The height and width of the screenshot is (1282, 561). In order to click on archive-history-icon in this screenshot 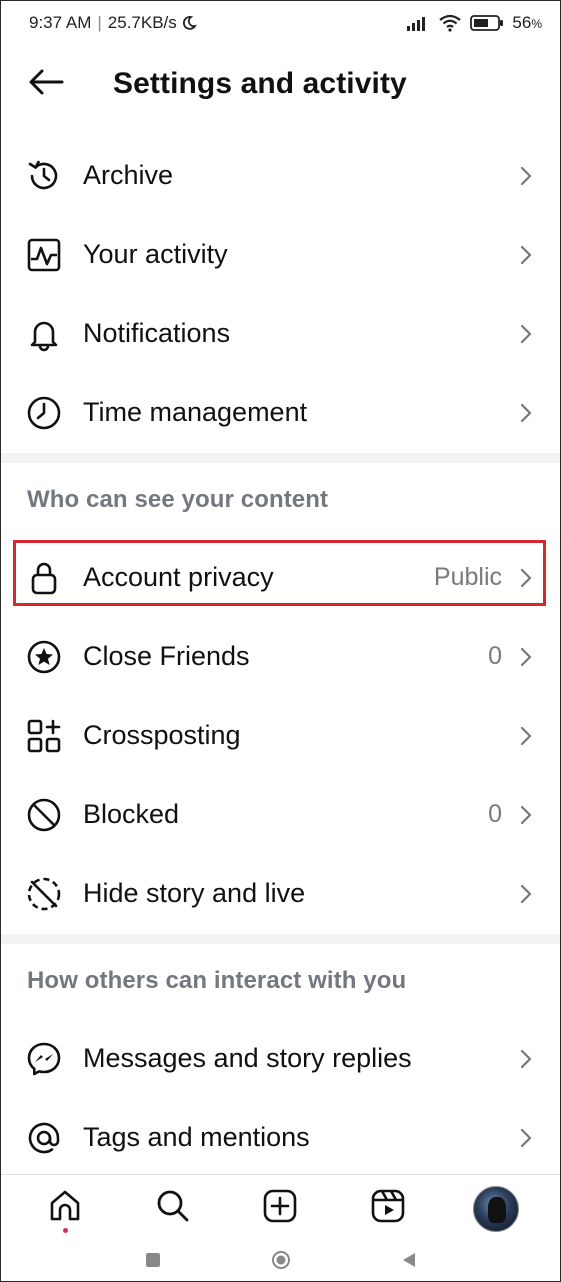, I will do `click(44, 176)`.